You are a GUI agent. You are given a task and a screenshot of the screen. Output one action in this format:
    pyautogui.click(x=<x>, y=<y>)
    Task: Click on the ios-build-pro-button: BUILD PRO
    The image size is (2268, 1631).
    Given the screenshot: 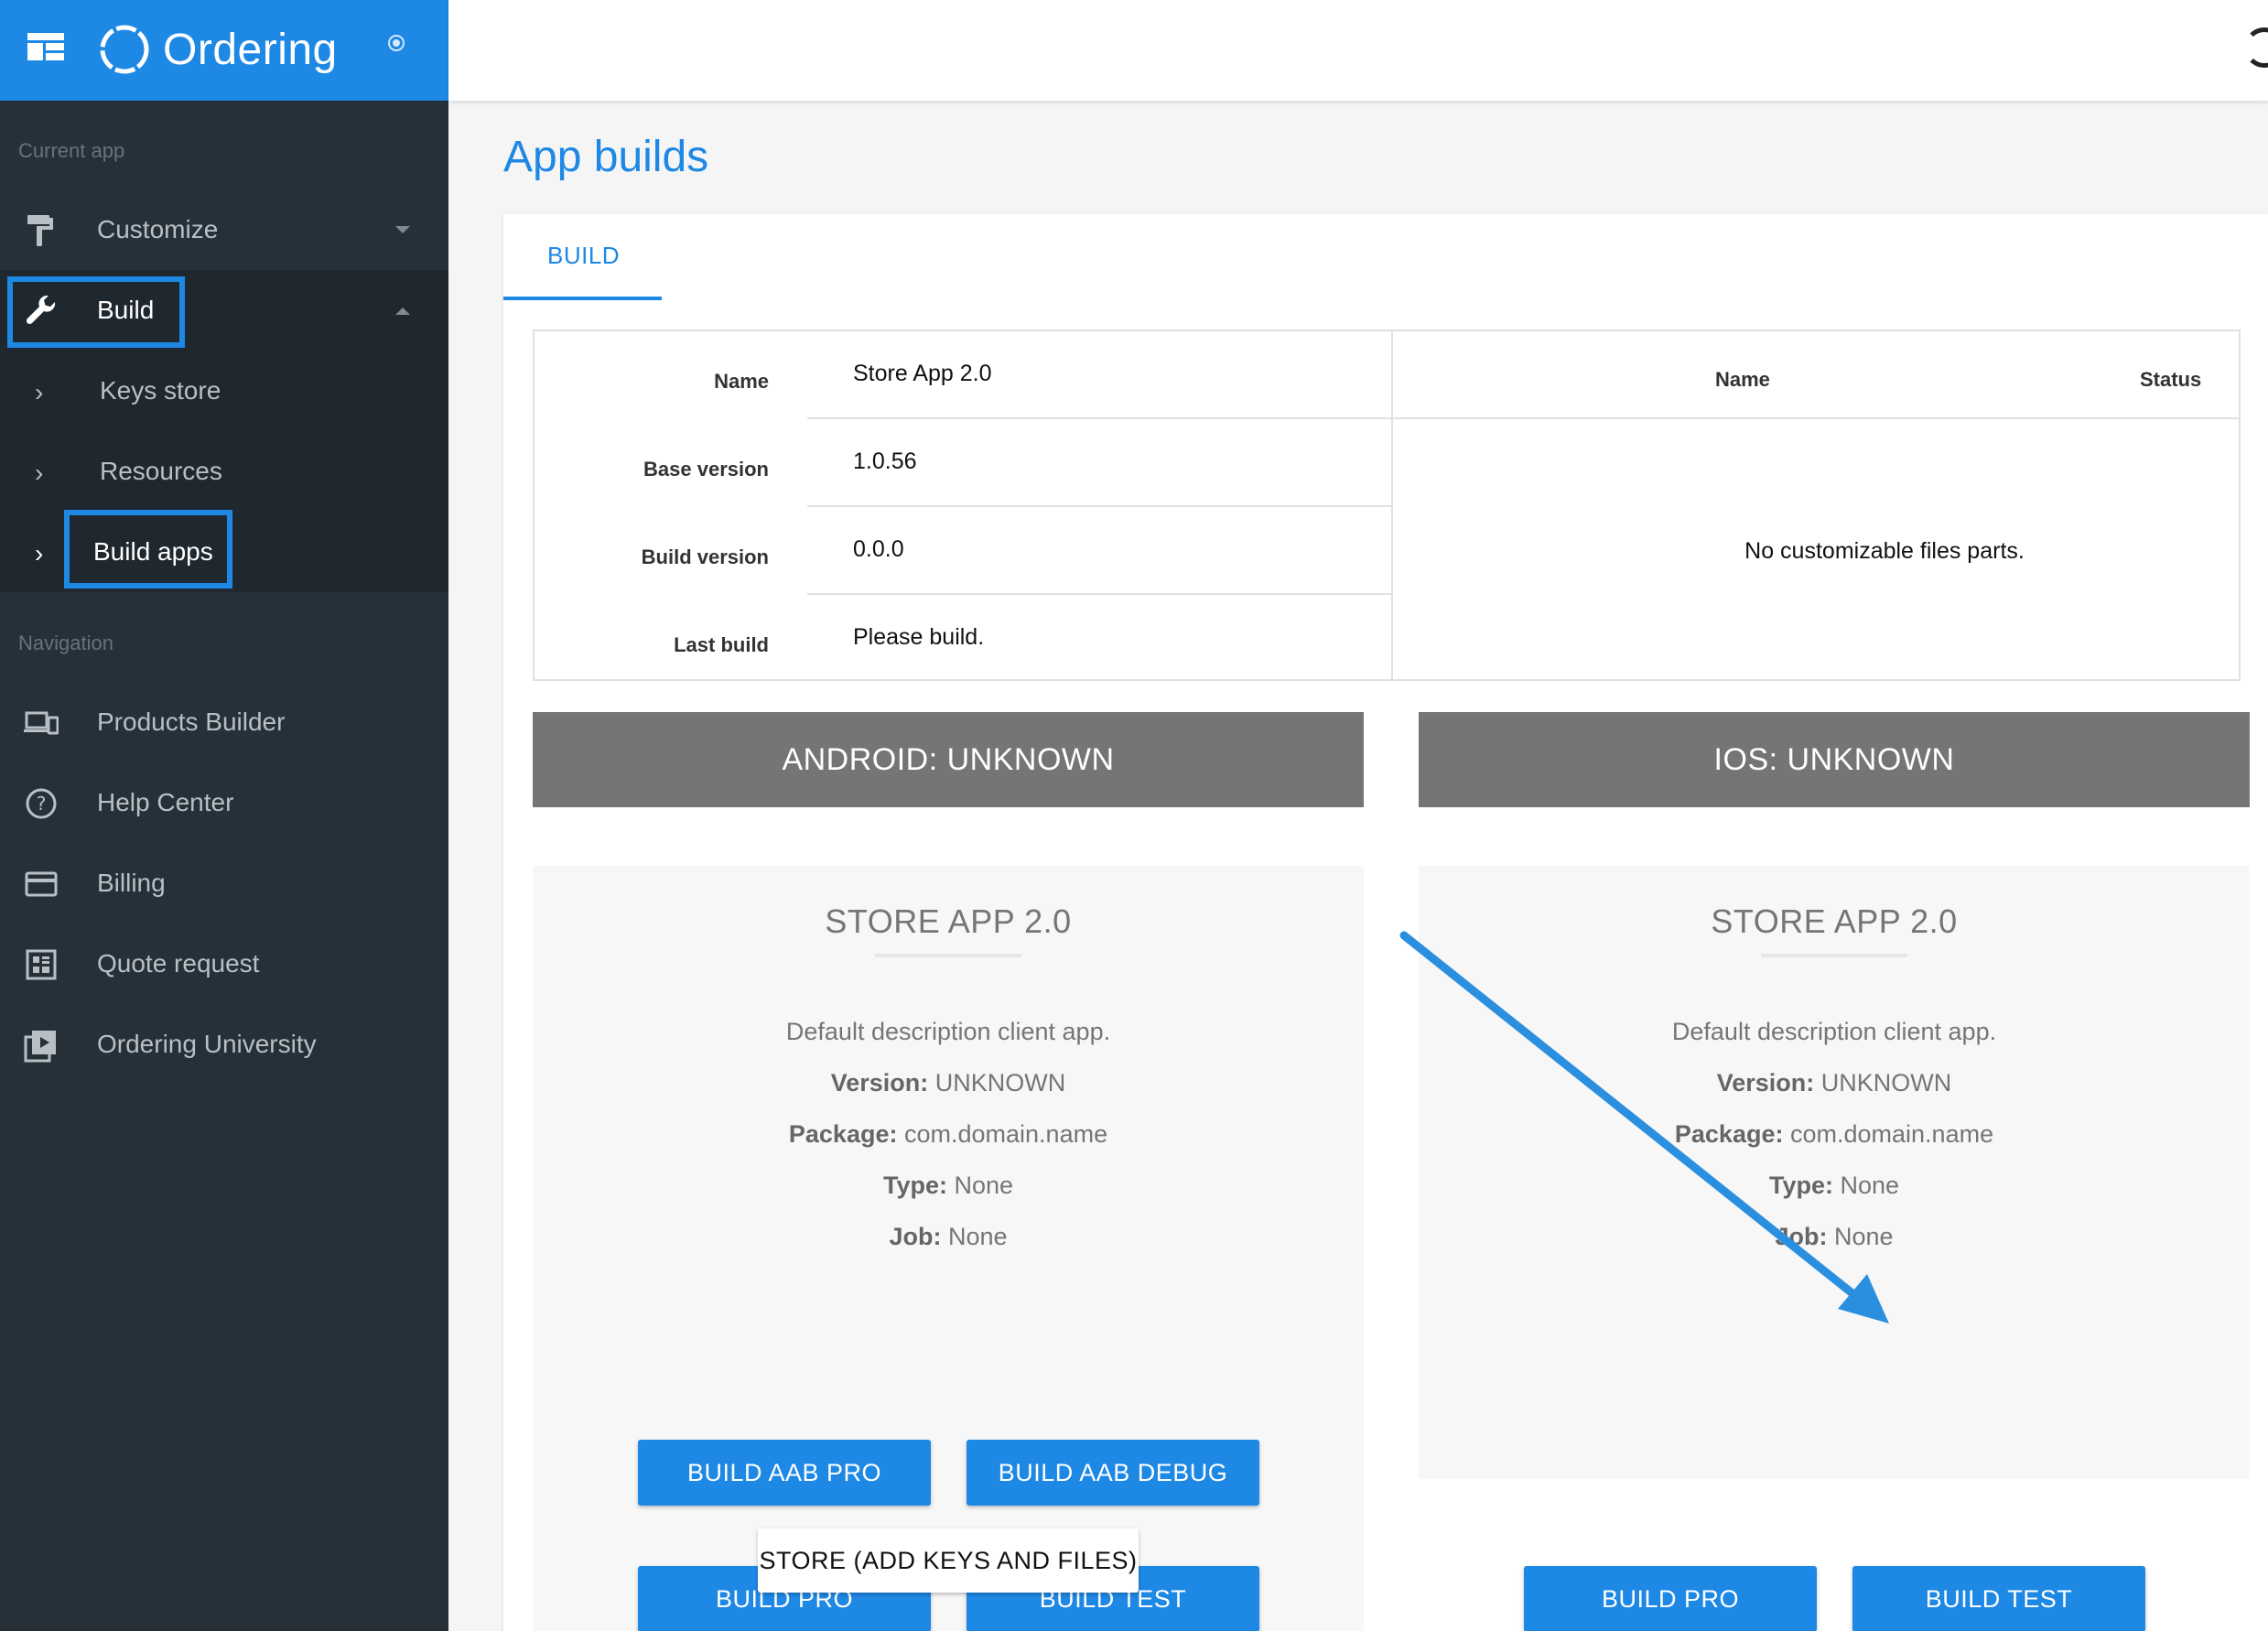 What is the action you would take?
    pyautogui.click(x=1670, y=1598)
    